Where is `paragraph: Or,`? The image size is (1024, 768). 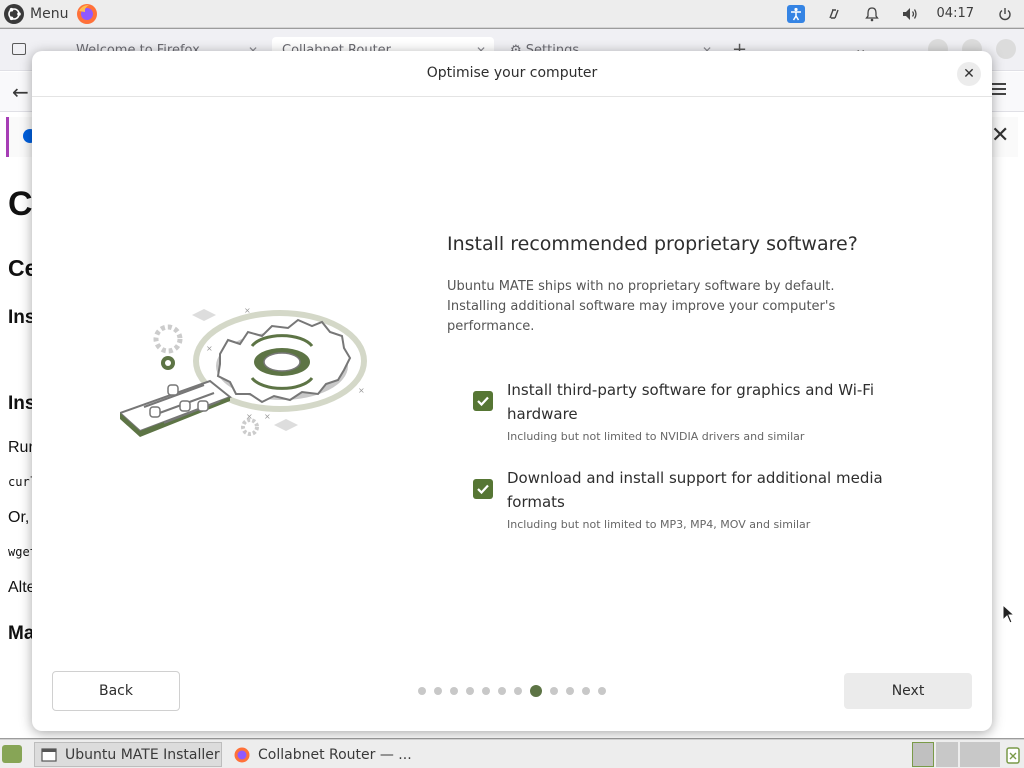
paragraph: Or, is located at coordinates (19, 517).